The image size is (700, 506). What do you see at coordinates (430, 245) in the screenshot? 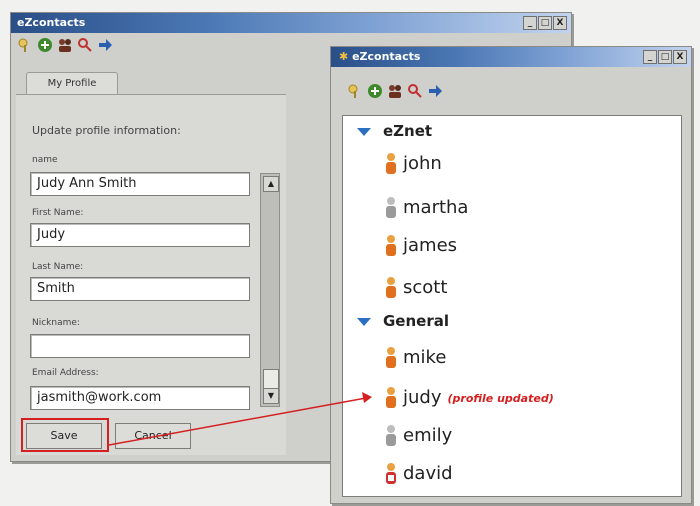
I see `contact-name: james` at bounding box center [430, 245].